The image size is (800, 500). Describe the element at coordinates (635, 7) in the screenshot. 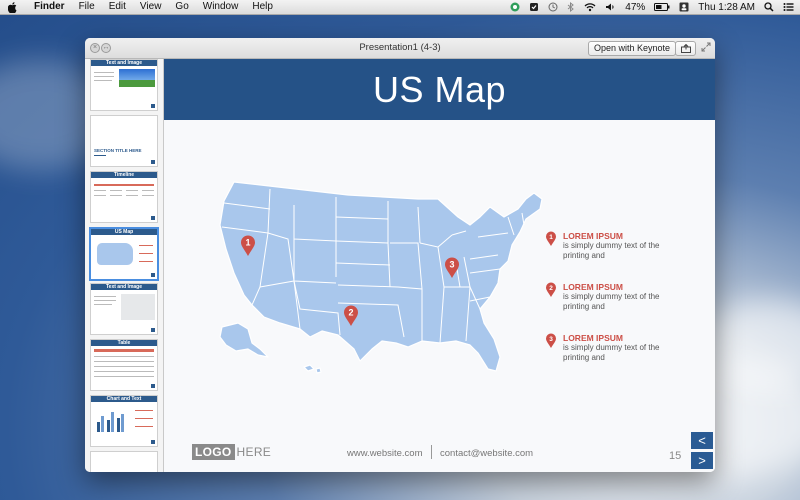

I see `battery-percent: 47%` at that location.